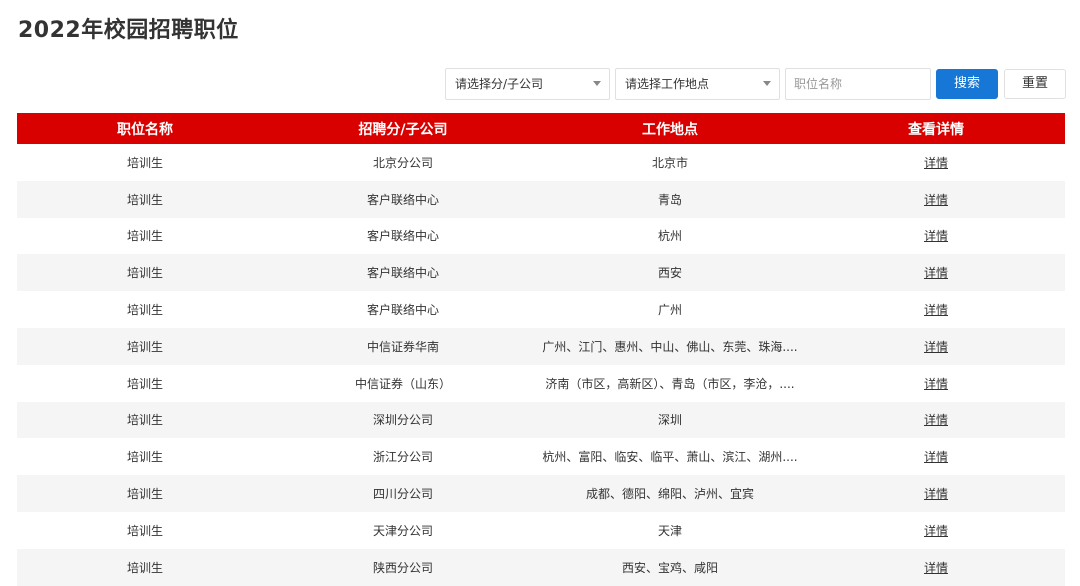 This screenshot has width=1080, height=586. Describe the element at coordinates (541, 273) in the screenshot. I see `table-row: 培训生 客户联络中心 西安 详情` at that location.